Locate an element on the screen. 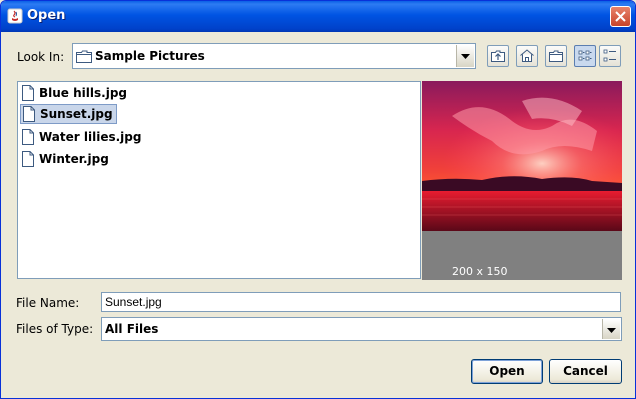  file-item-blue-hills: Blue hills.jpg is located at coordinates (75, 93).